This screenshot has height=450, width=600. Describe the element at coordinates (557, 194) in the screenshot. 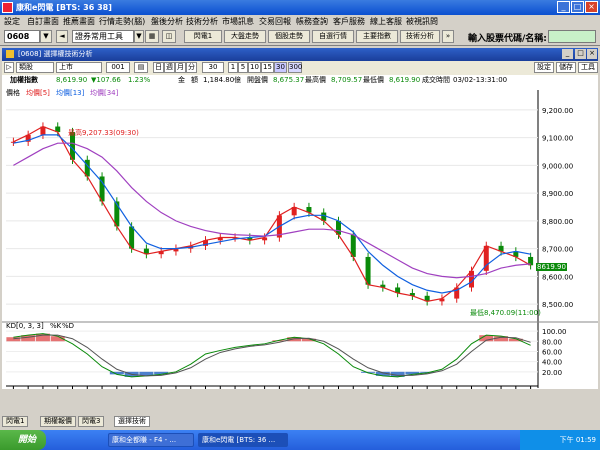

I see `y-tick-label: 8,900.00` at that location.